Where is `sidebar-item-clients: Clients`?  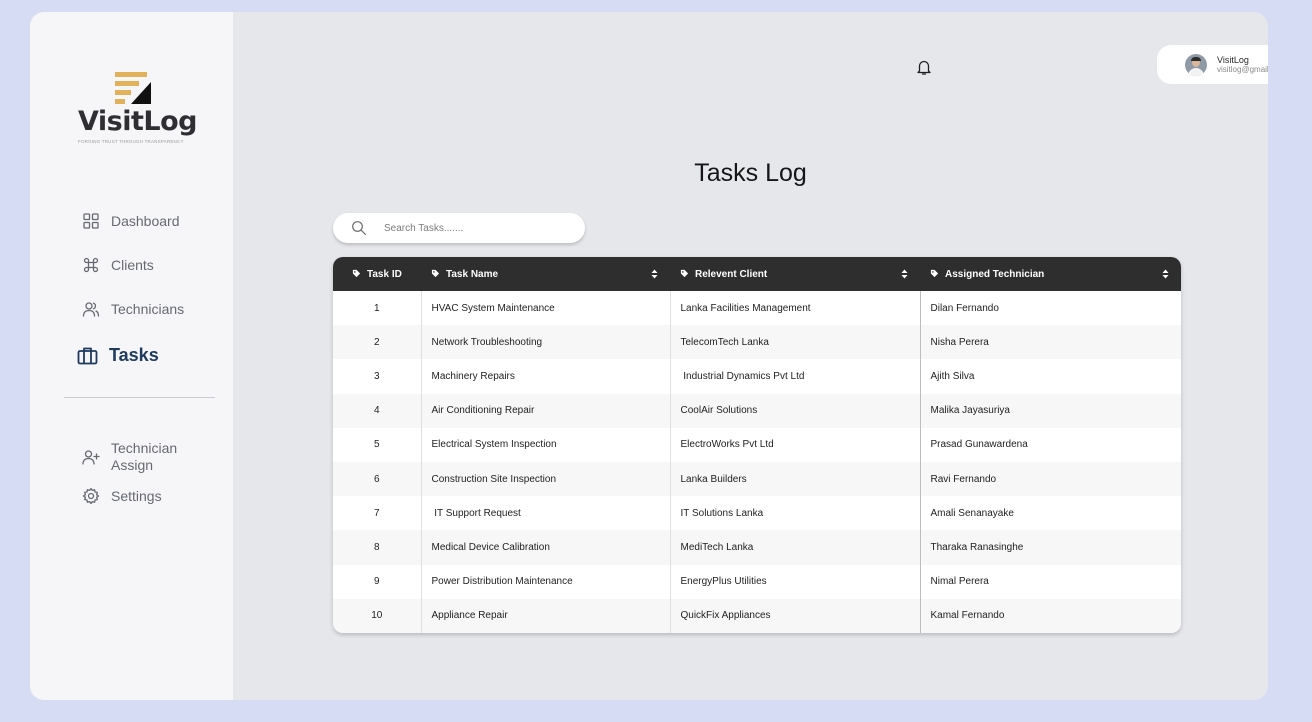
sidebar-item-clients: Clients is located at coordinates (118, 265).